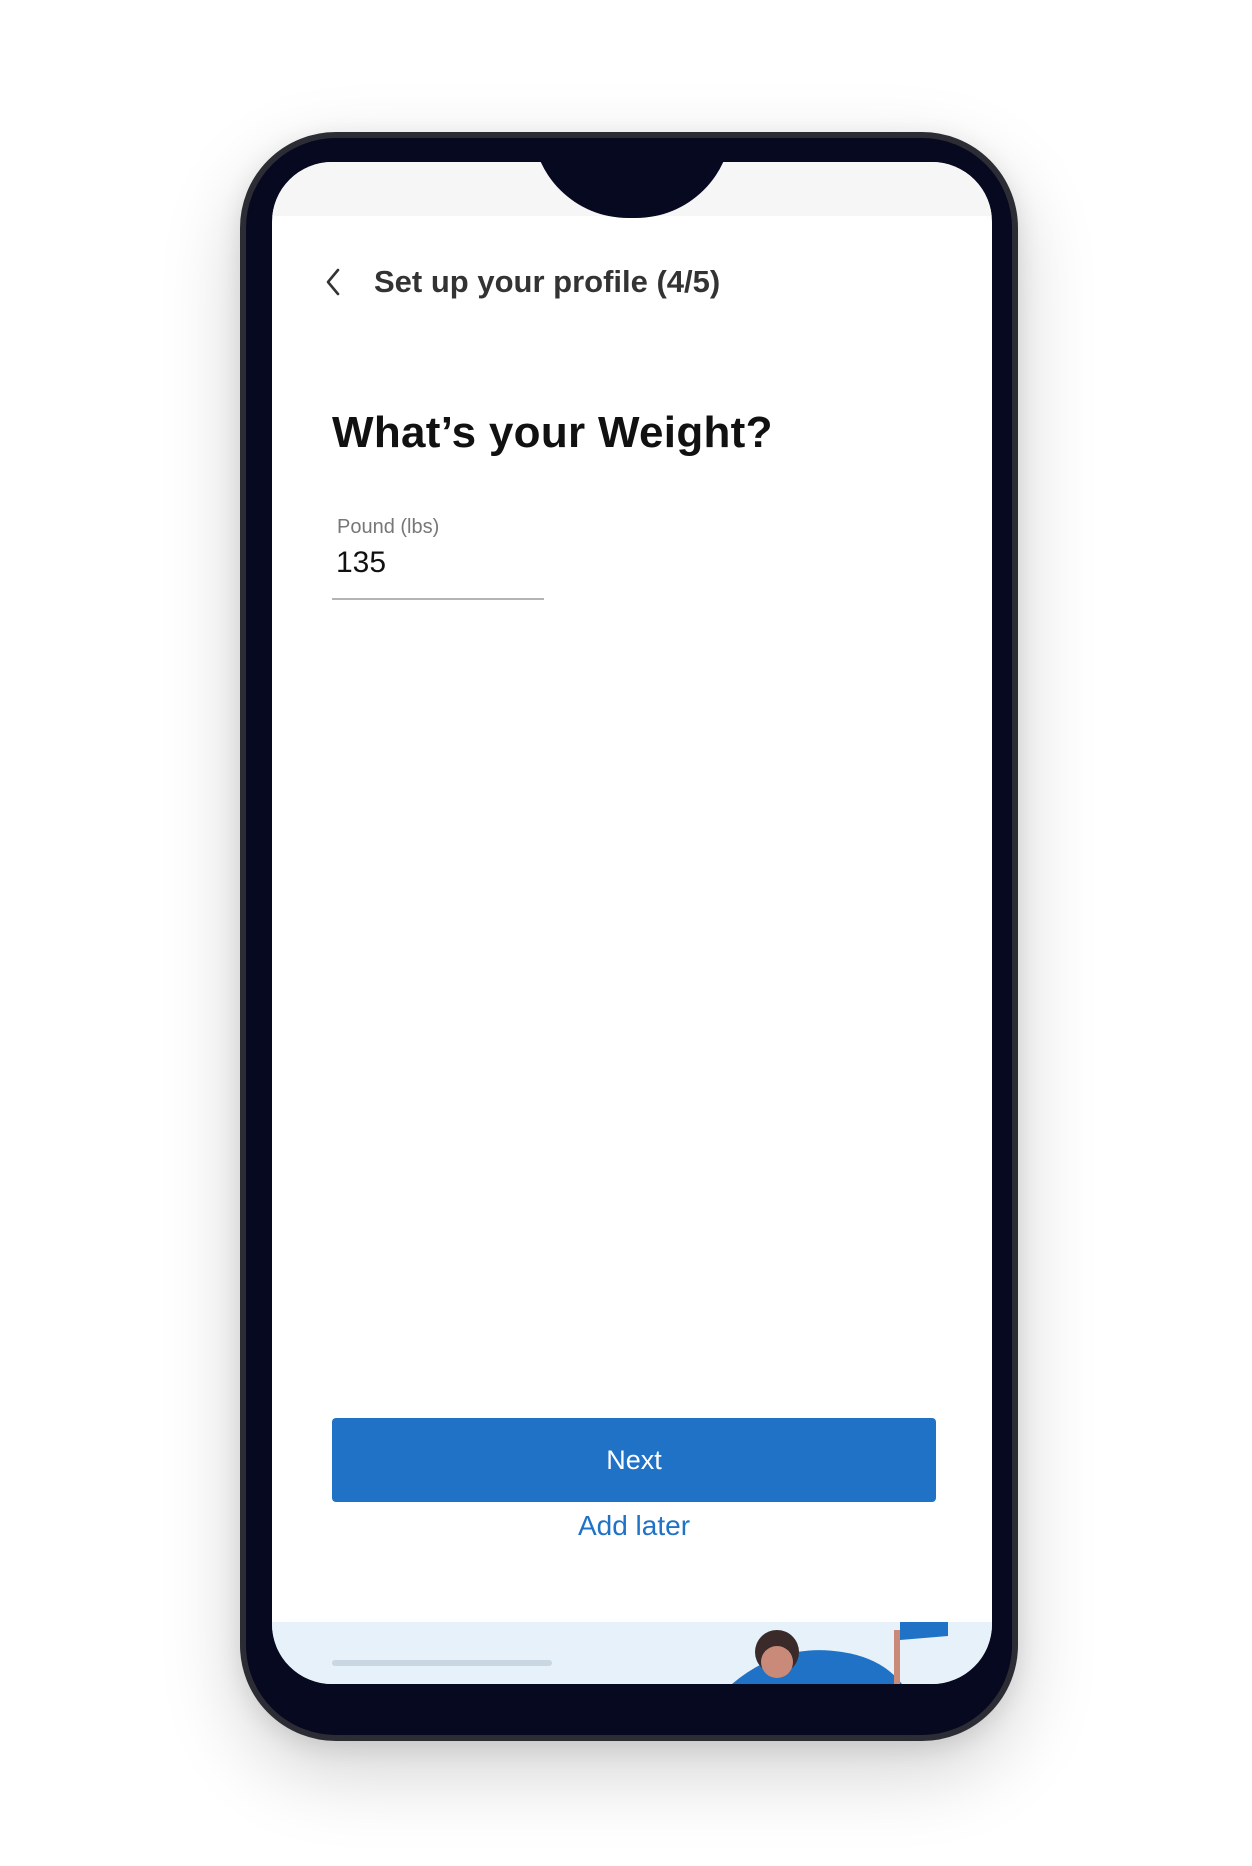 The image size is (1252, 1866). What do you see at coordinates (634, 1526) in the screenshot?
I see `add-later-link: Add later` at bounding box center [634, 1526].